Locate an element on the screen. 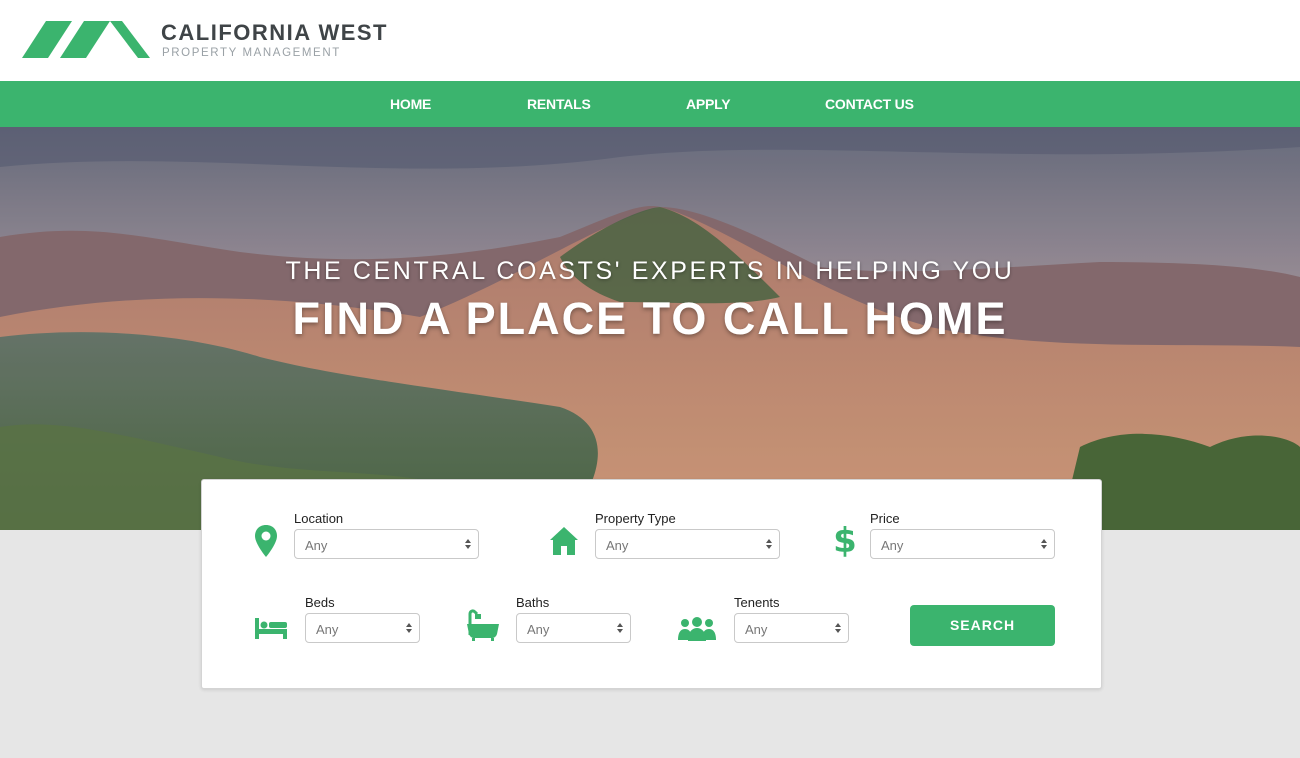 The height and width of the screenshot is (758, 1300). baths-label: Baths is located at coordinates (533, 602).